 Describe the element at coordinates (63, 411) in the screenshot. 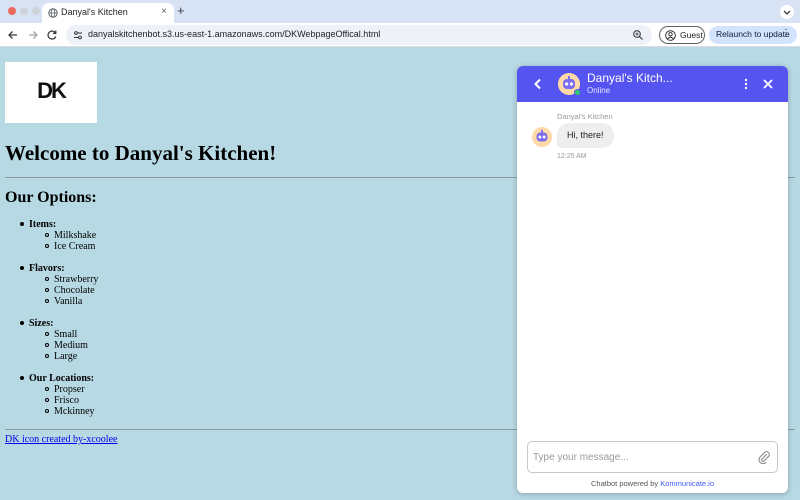

I see `option-value: Mckinney` at that location.